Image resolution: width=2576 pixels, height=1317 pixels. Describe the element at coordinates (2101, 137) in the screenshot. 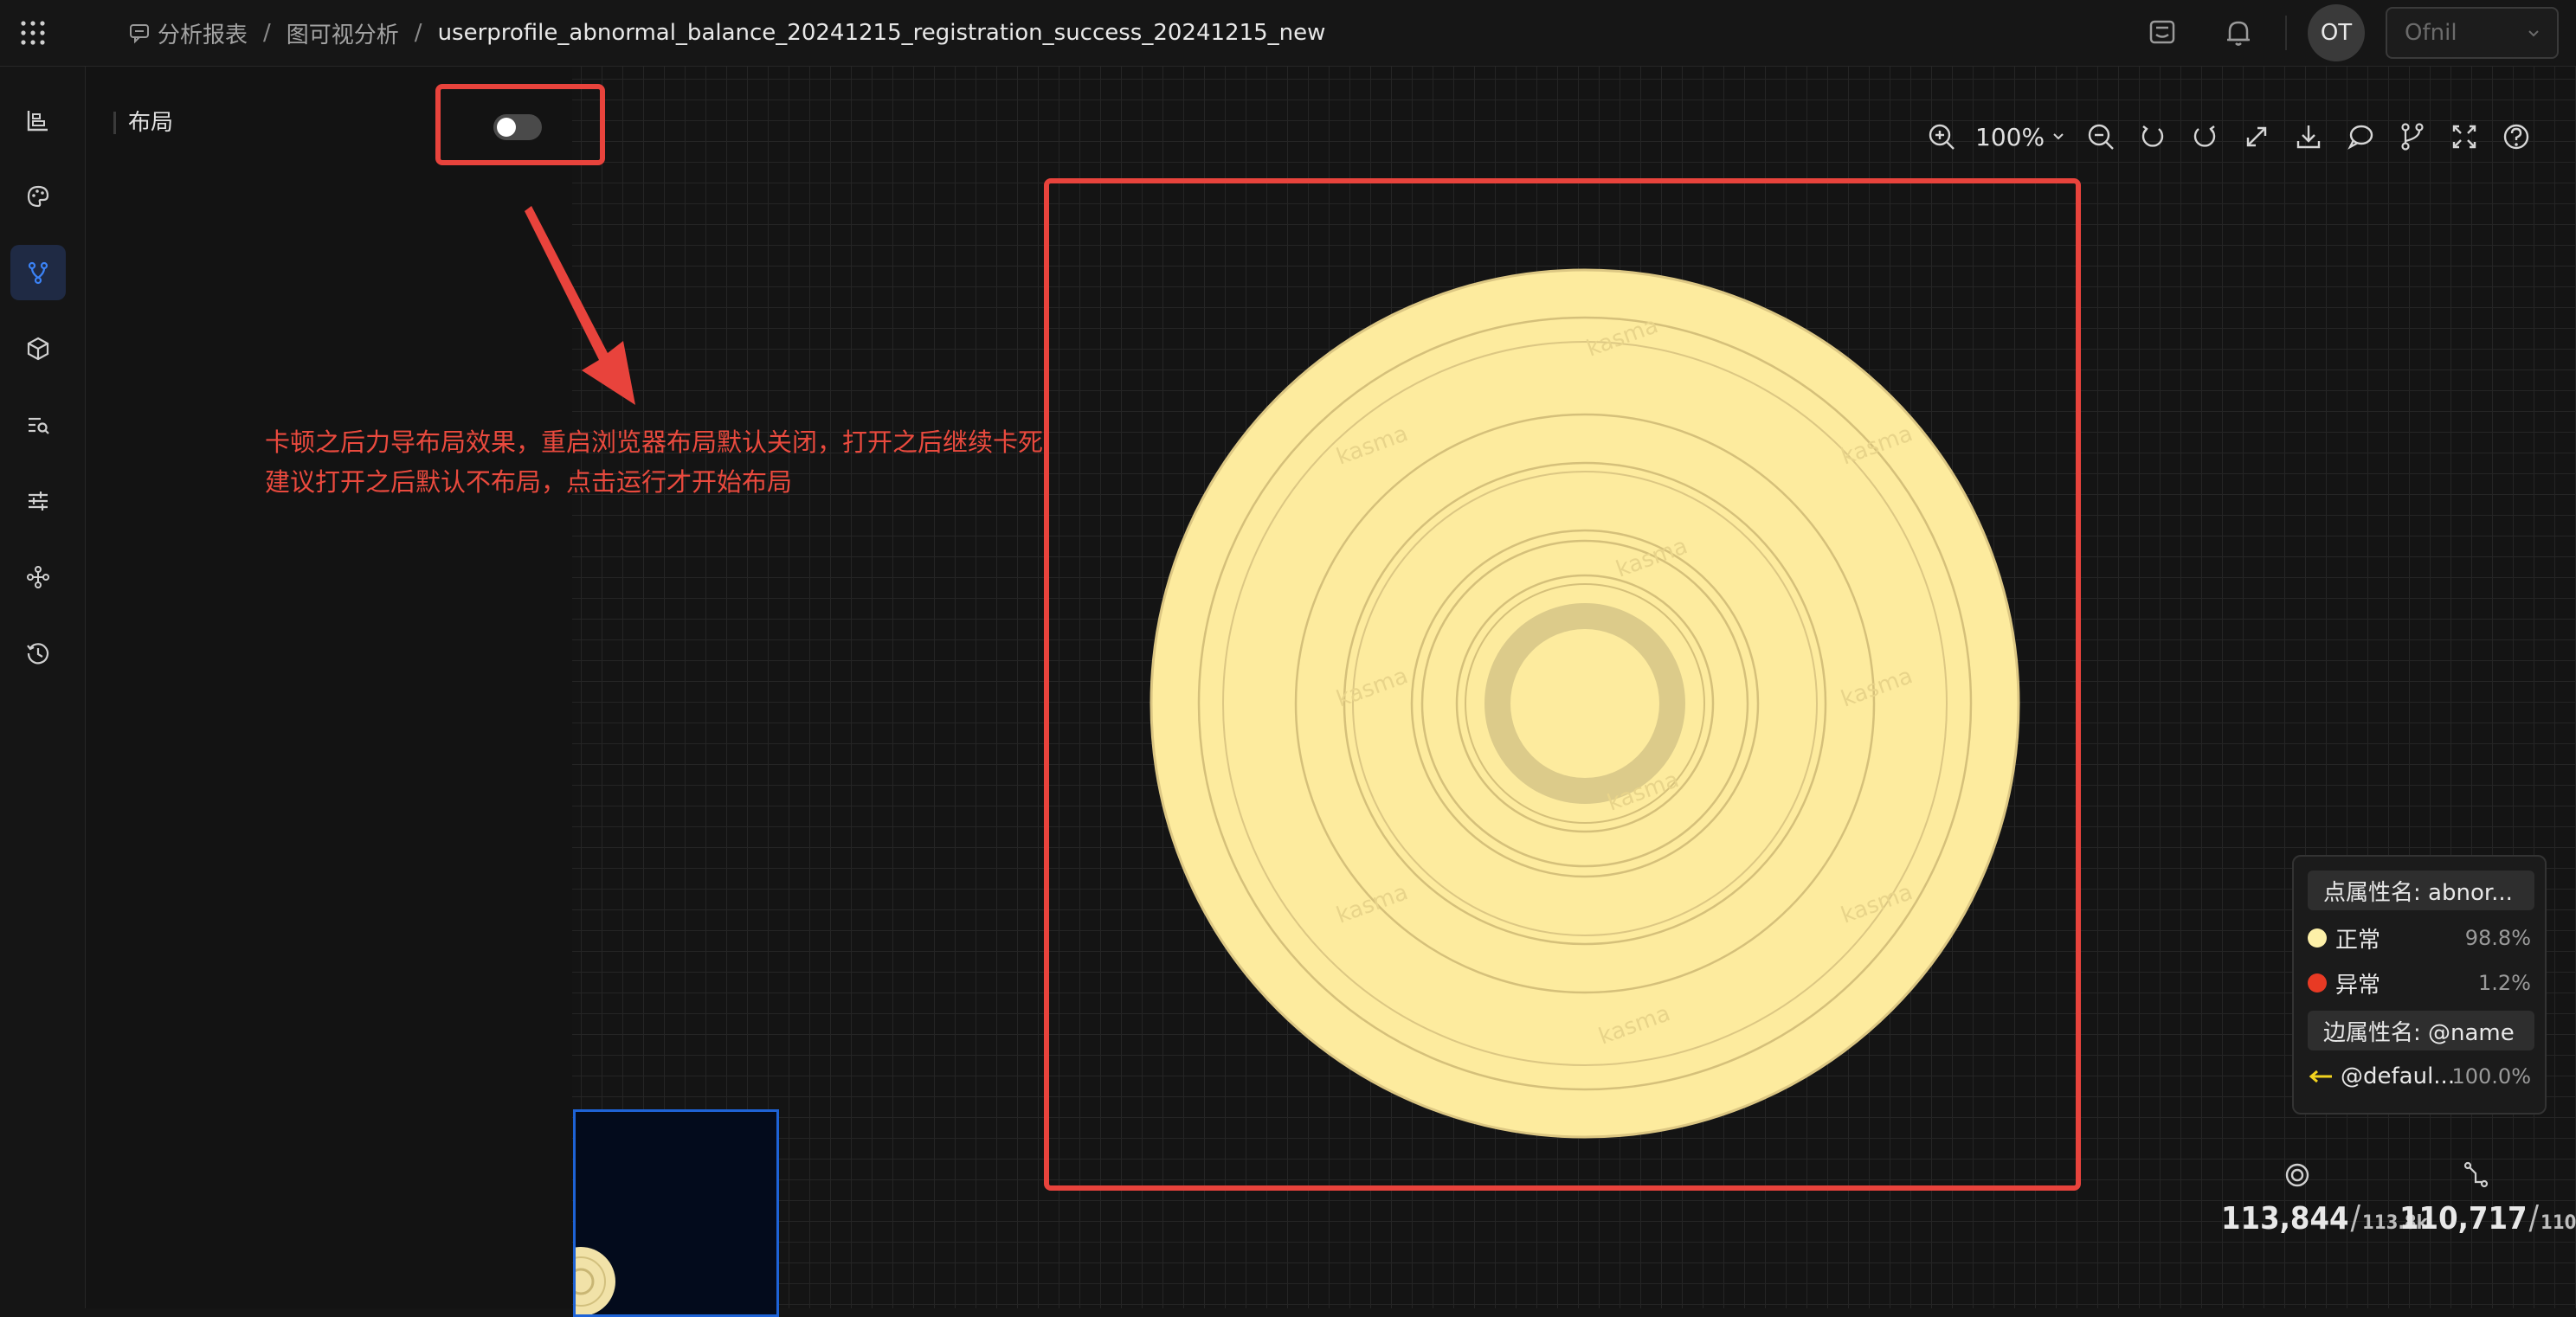

I see `zoom-out-icon` at that location.